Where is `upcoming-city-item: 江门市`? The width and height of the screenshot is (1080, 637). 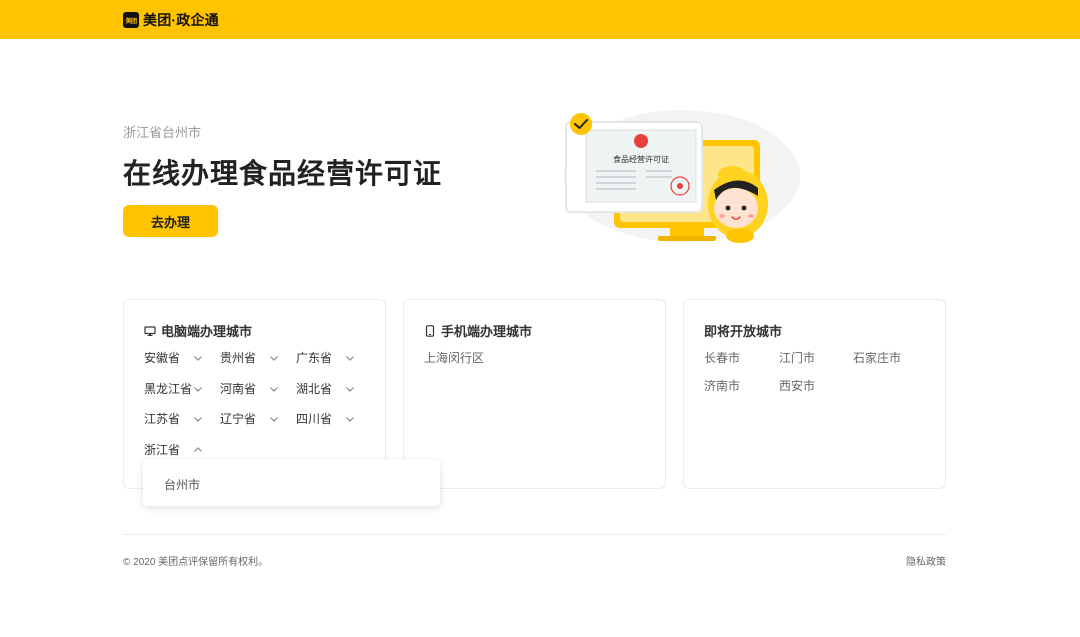
upcoming-city-item: 江门市 is located at coordinates (797, 358).